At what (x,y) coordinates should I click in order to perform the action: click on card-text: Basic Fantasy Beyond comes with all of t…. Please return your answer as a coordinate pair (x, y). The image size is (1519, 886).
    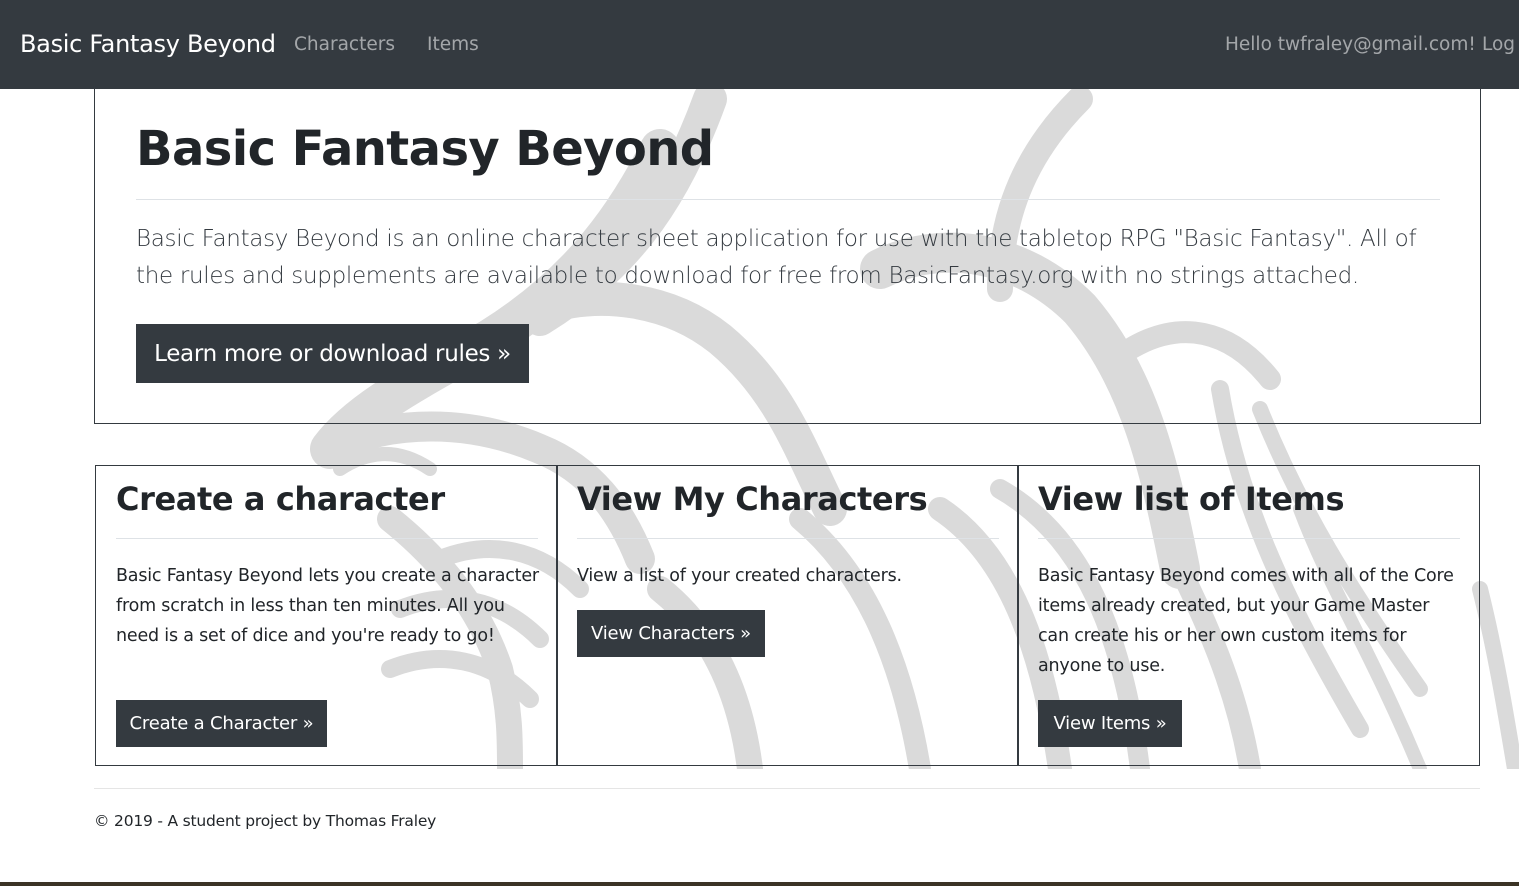
    Looking at the image, I should click on (1246, 621).